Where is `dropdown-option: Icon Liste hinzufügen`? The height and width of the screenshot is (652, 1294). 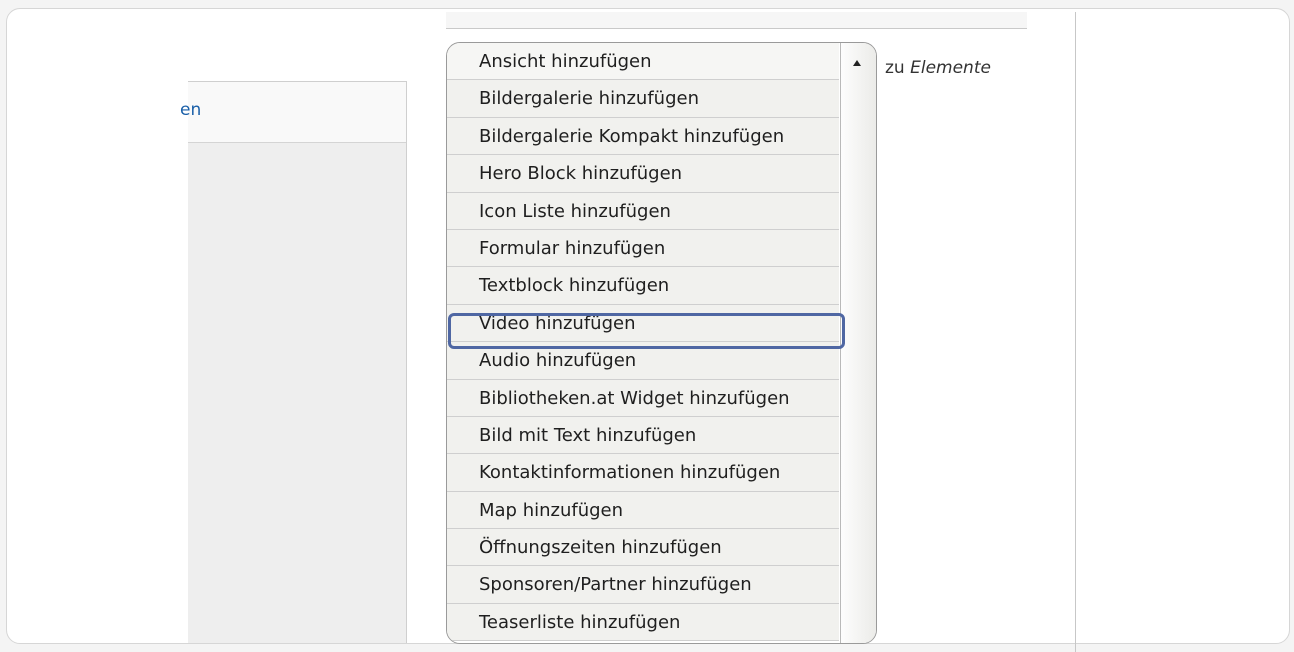
dropdown-option: Icon Liste hinzufügen is located at coordinates (643, 211).